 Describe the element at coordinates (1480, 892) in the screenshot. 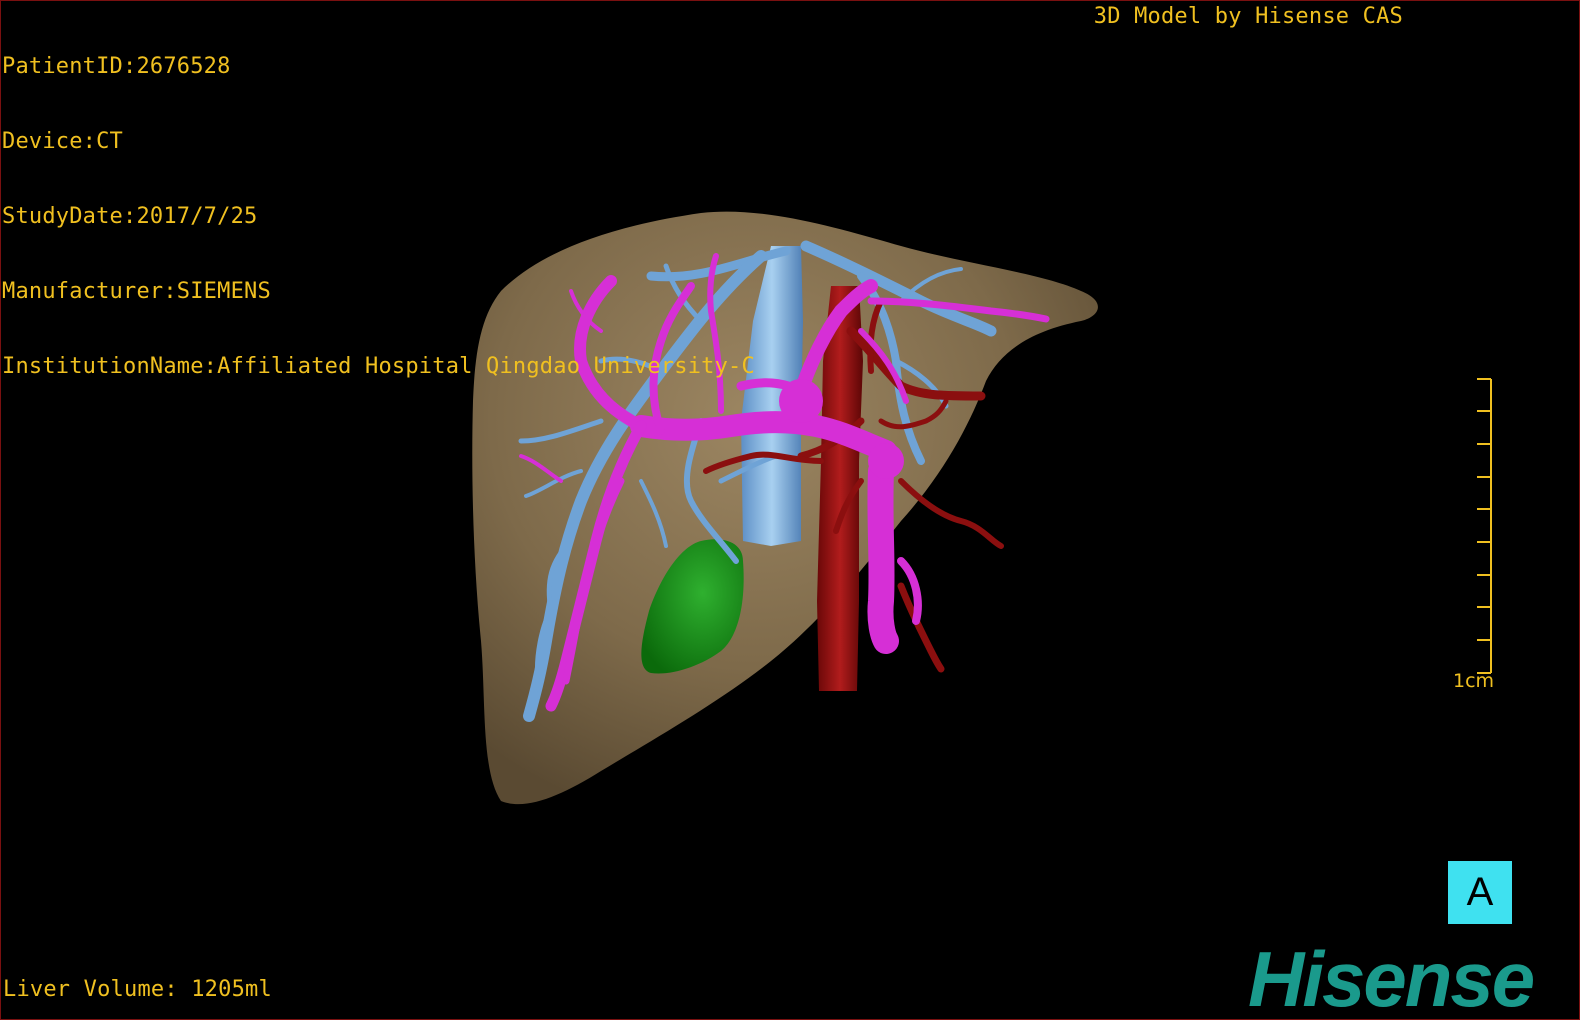

I see `view-label-badge: A` at that location.